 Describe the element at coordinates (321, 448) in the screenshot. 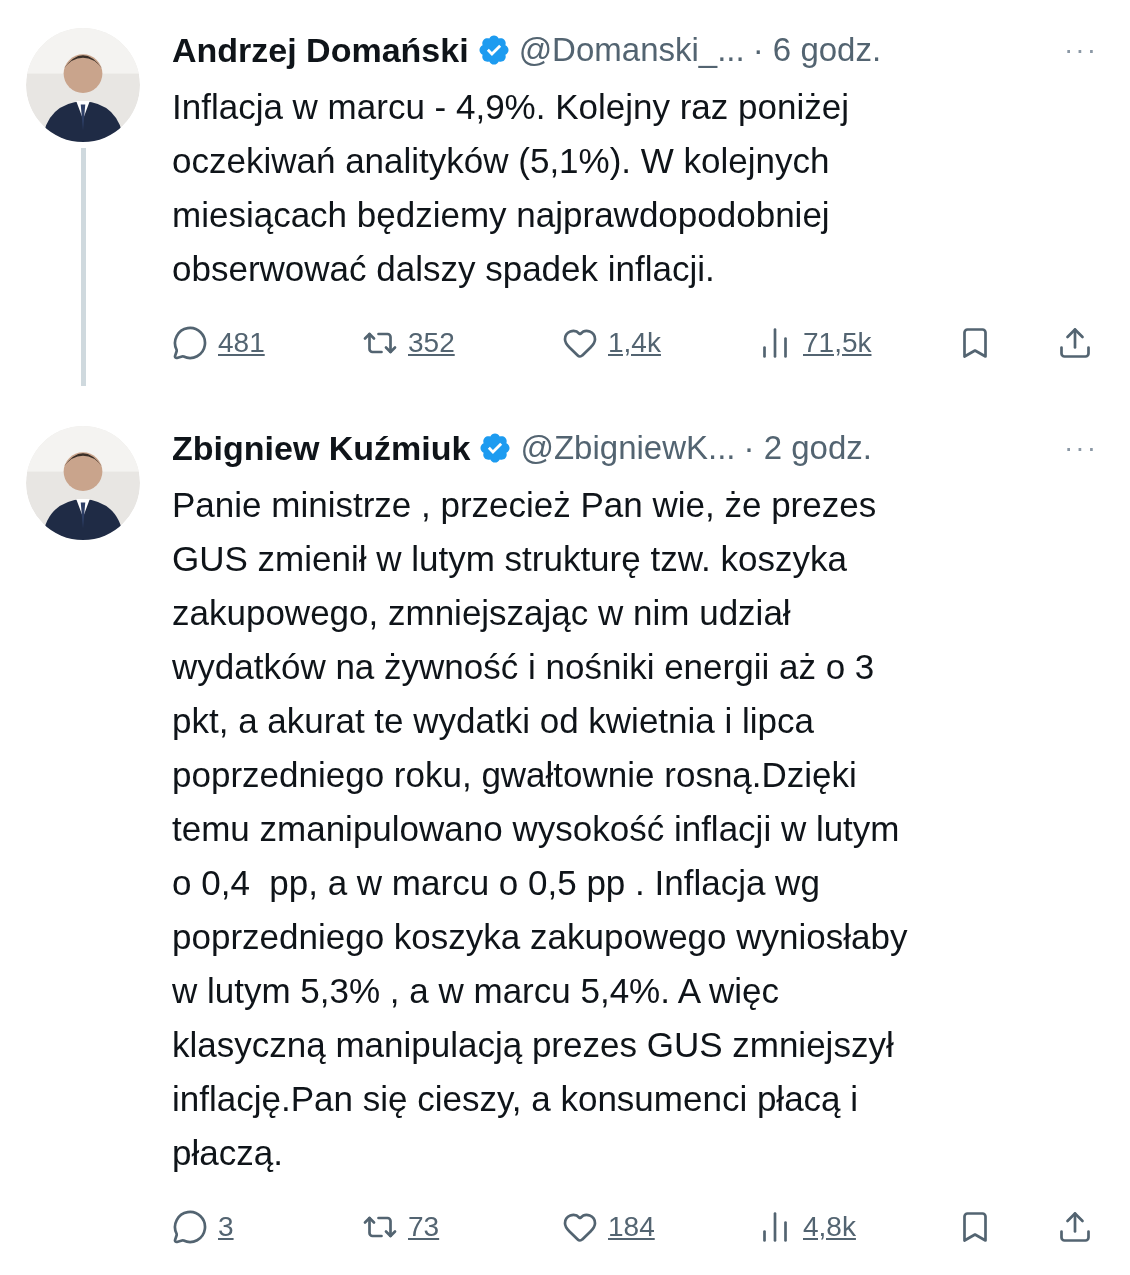

I see `author-name: Zbigniew Kuźmiuk` at that location.